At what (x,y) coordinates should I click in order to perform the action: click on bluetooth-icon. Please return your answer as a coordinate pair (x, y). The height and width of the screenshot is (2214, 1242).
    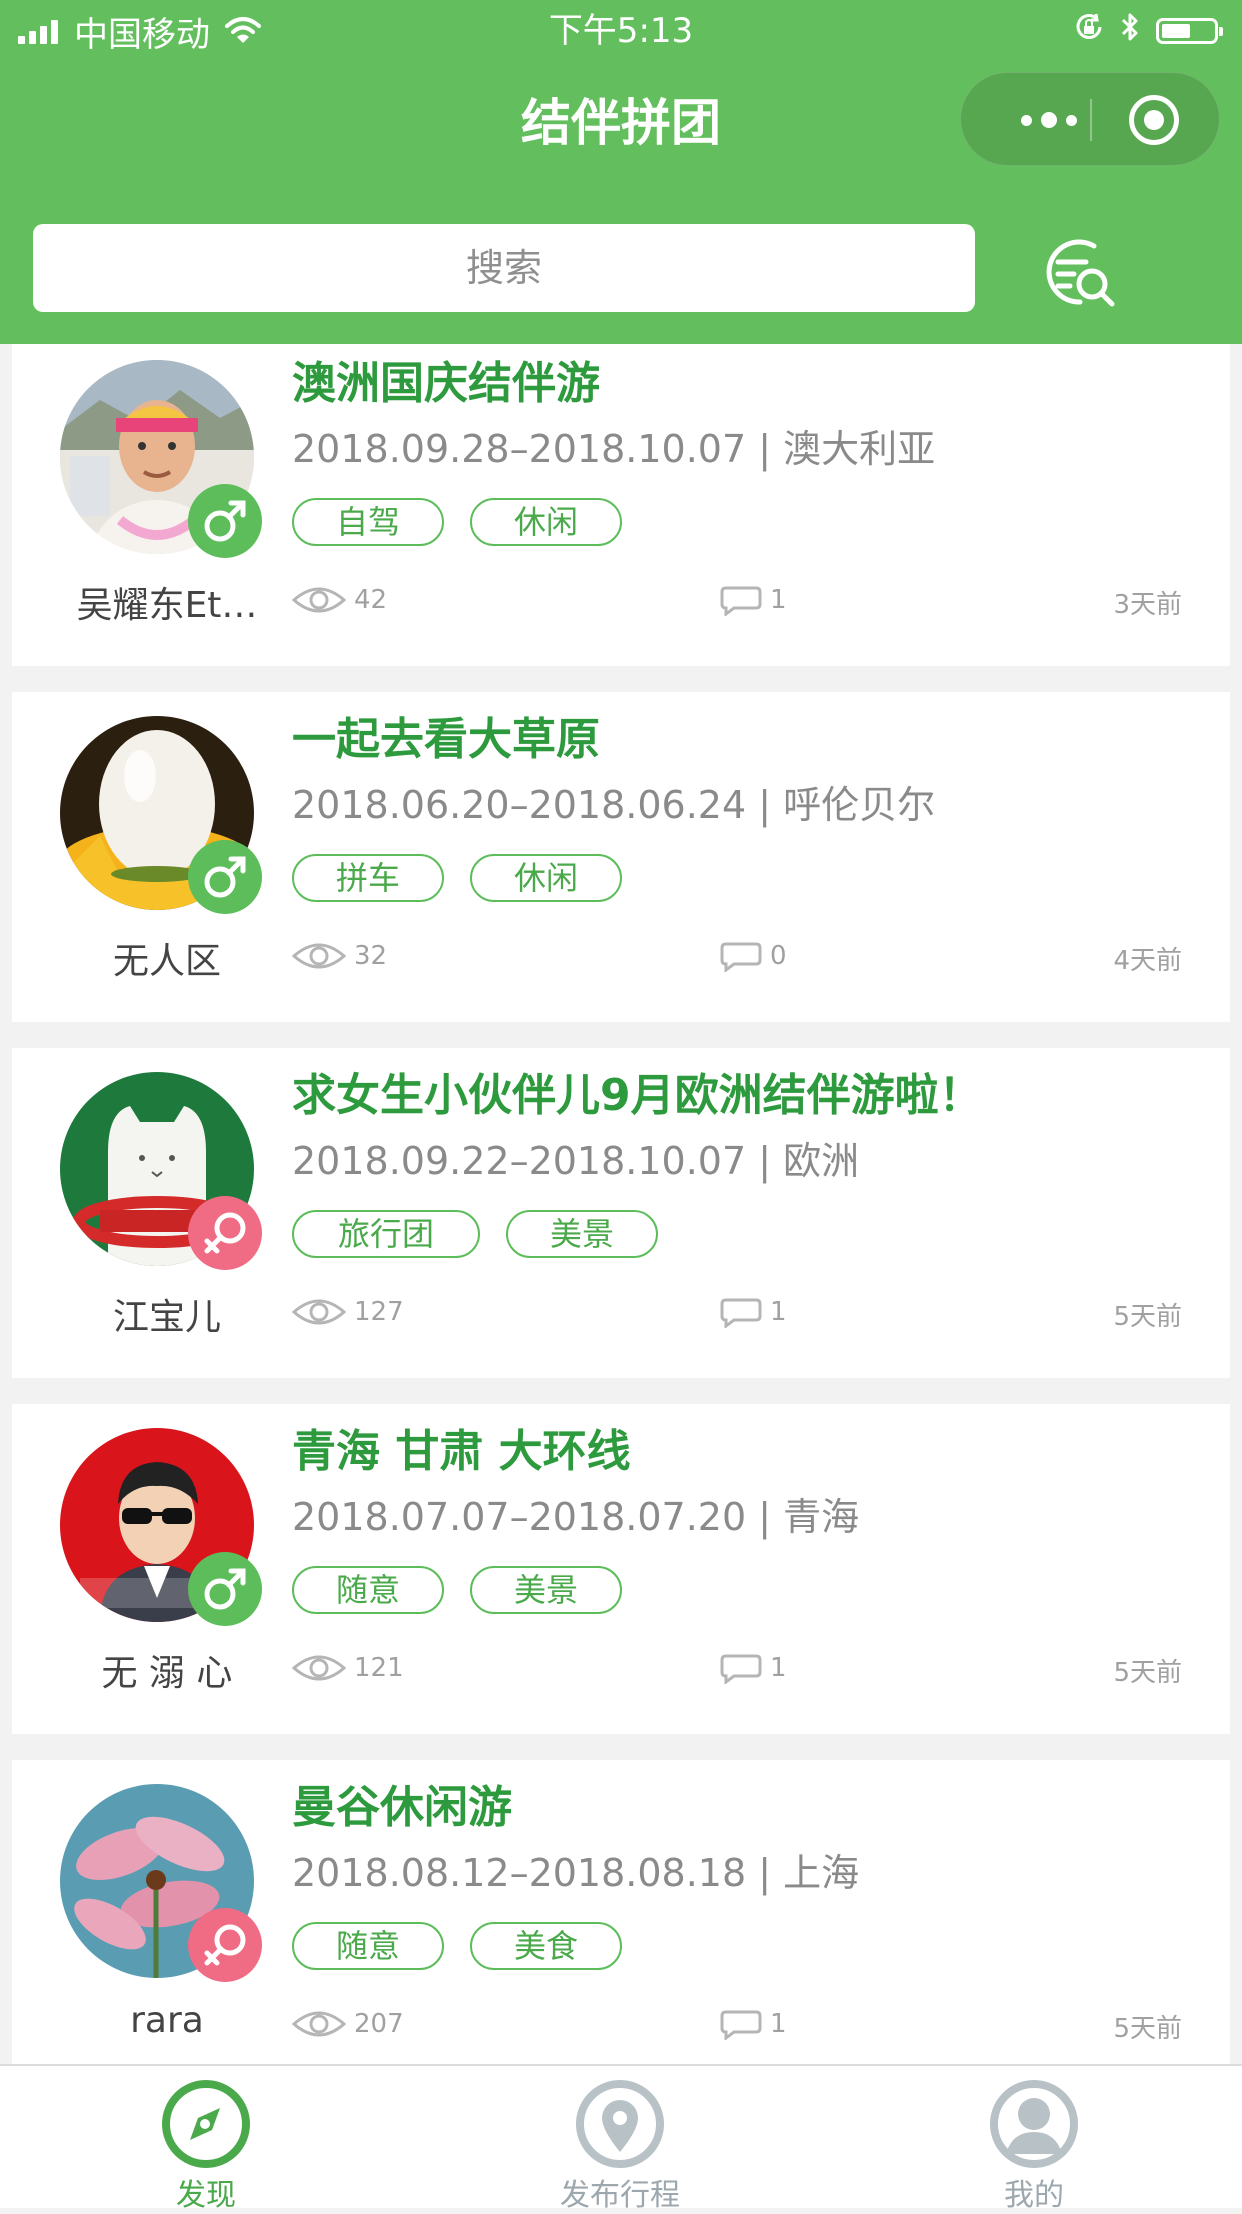
    Looking at the image, I should click on (1130, 31).